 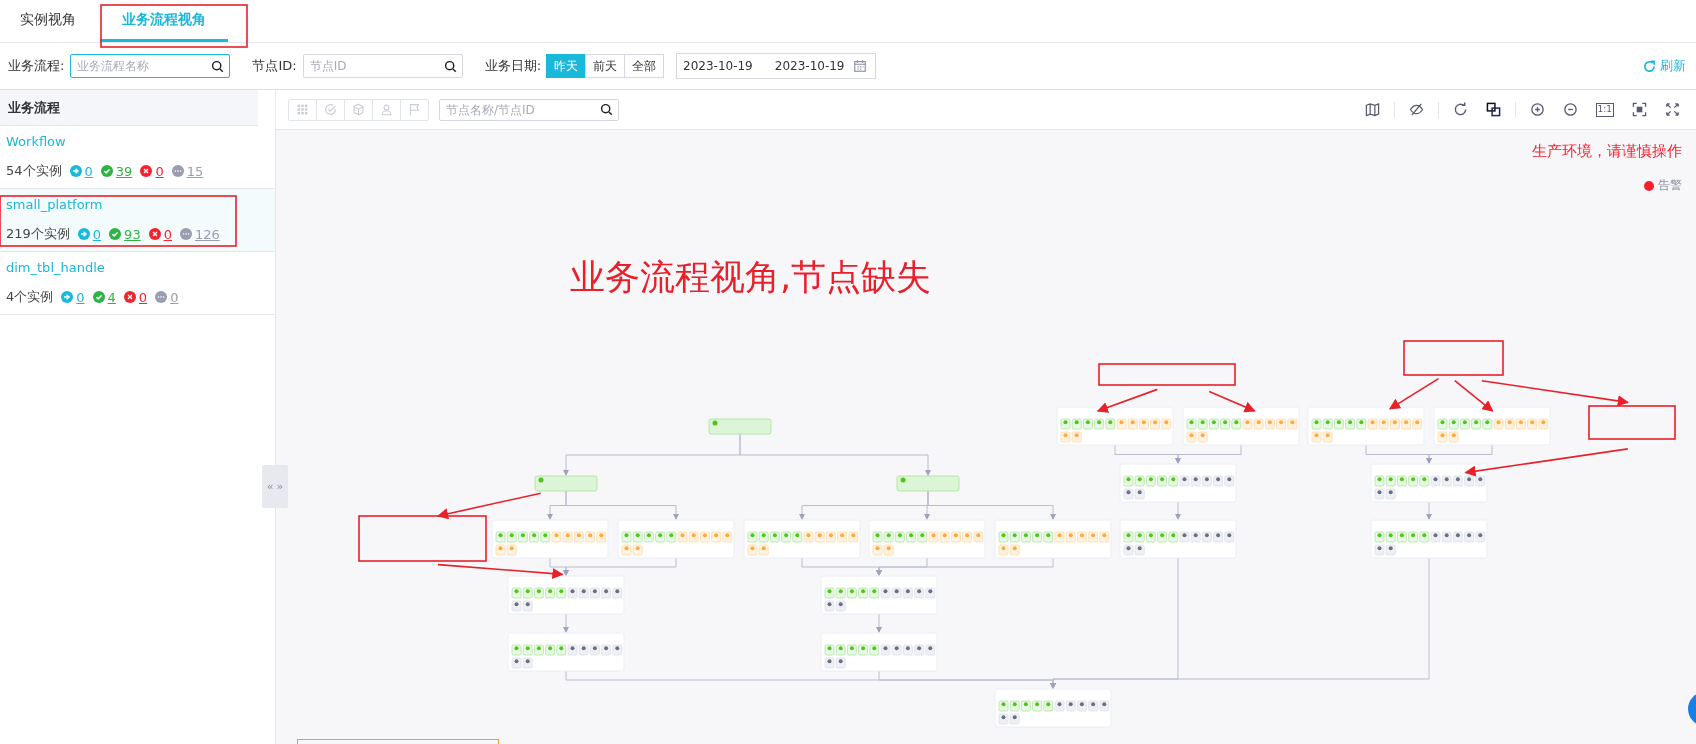 What do you see at coordinates (55, 267) in the screenshot?
I see `workflow-name: dim_tbl_handle` at bounding box center [55, 267].